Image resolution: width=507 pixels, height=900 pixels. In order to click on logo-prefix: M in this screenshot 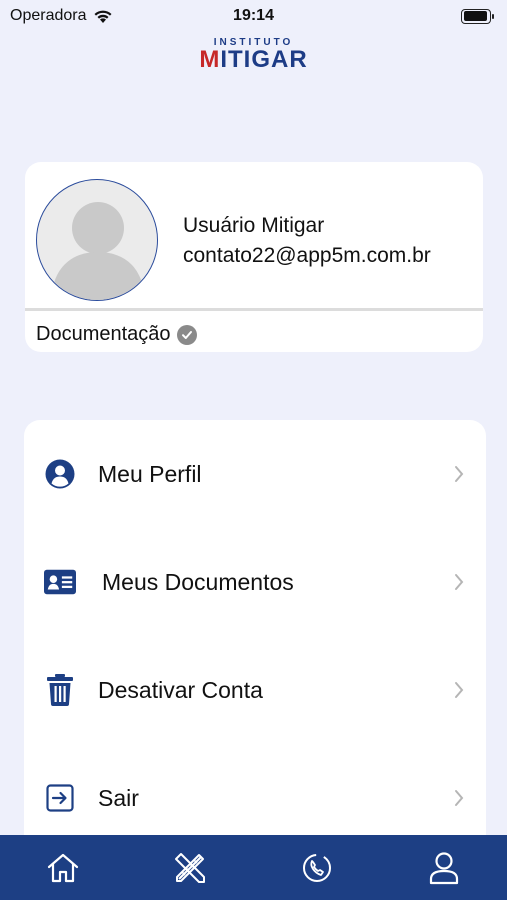, I will do `click(210, 59)`.